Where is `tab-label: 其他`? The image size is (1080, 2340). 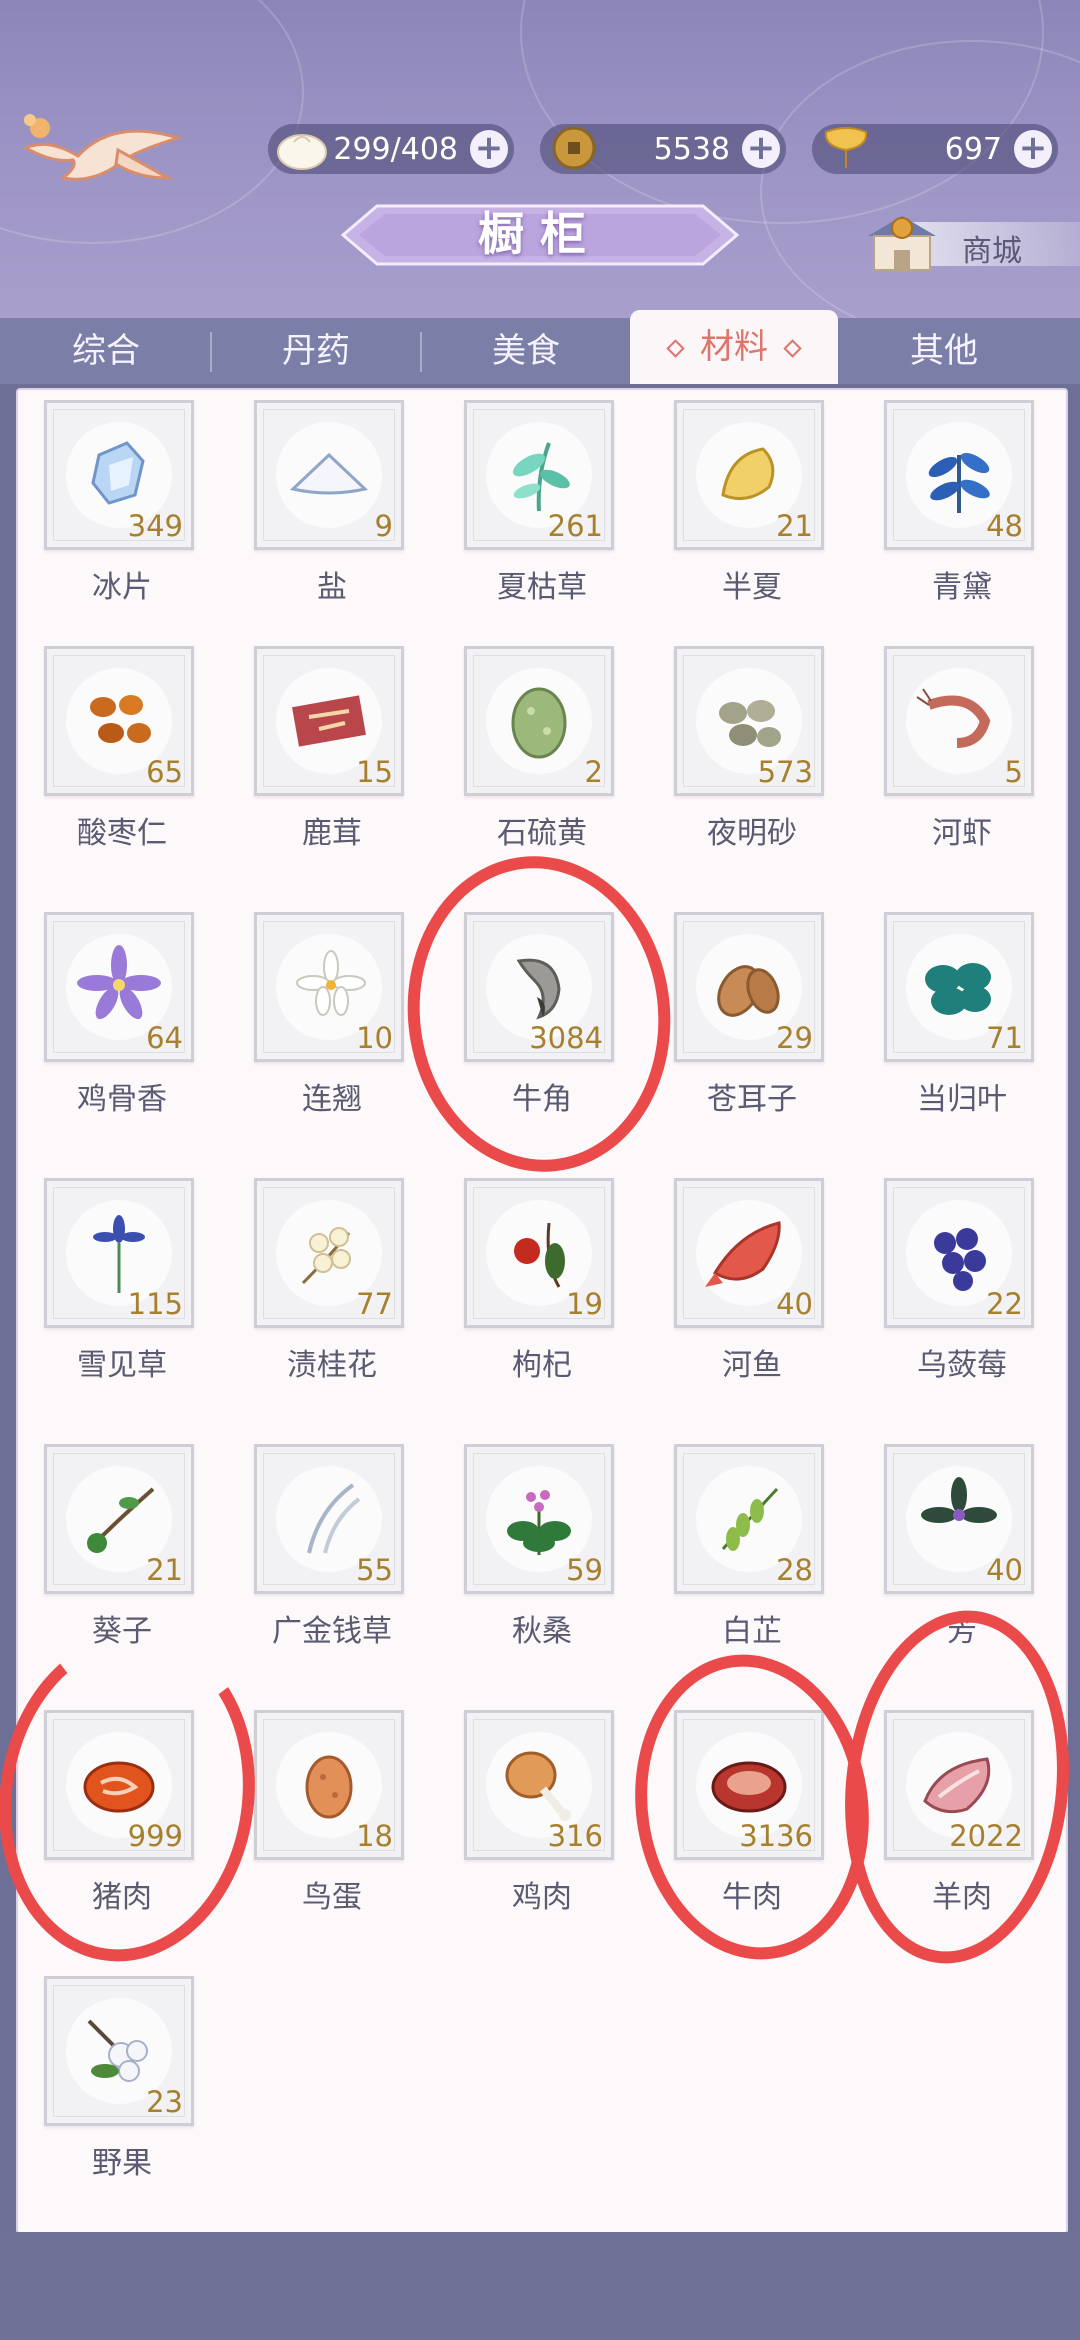 tab-label: 其他 is located at coordinates (944, 351).